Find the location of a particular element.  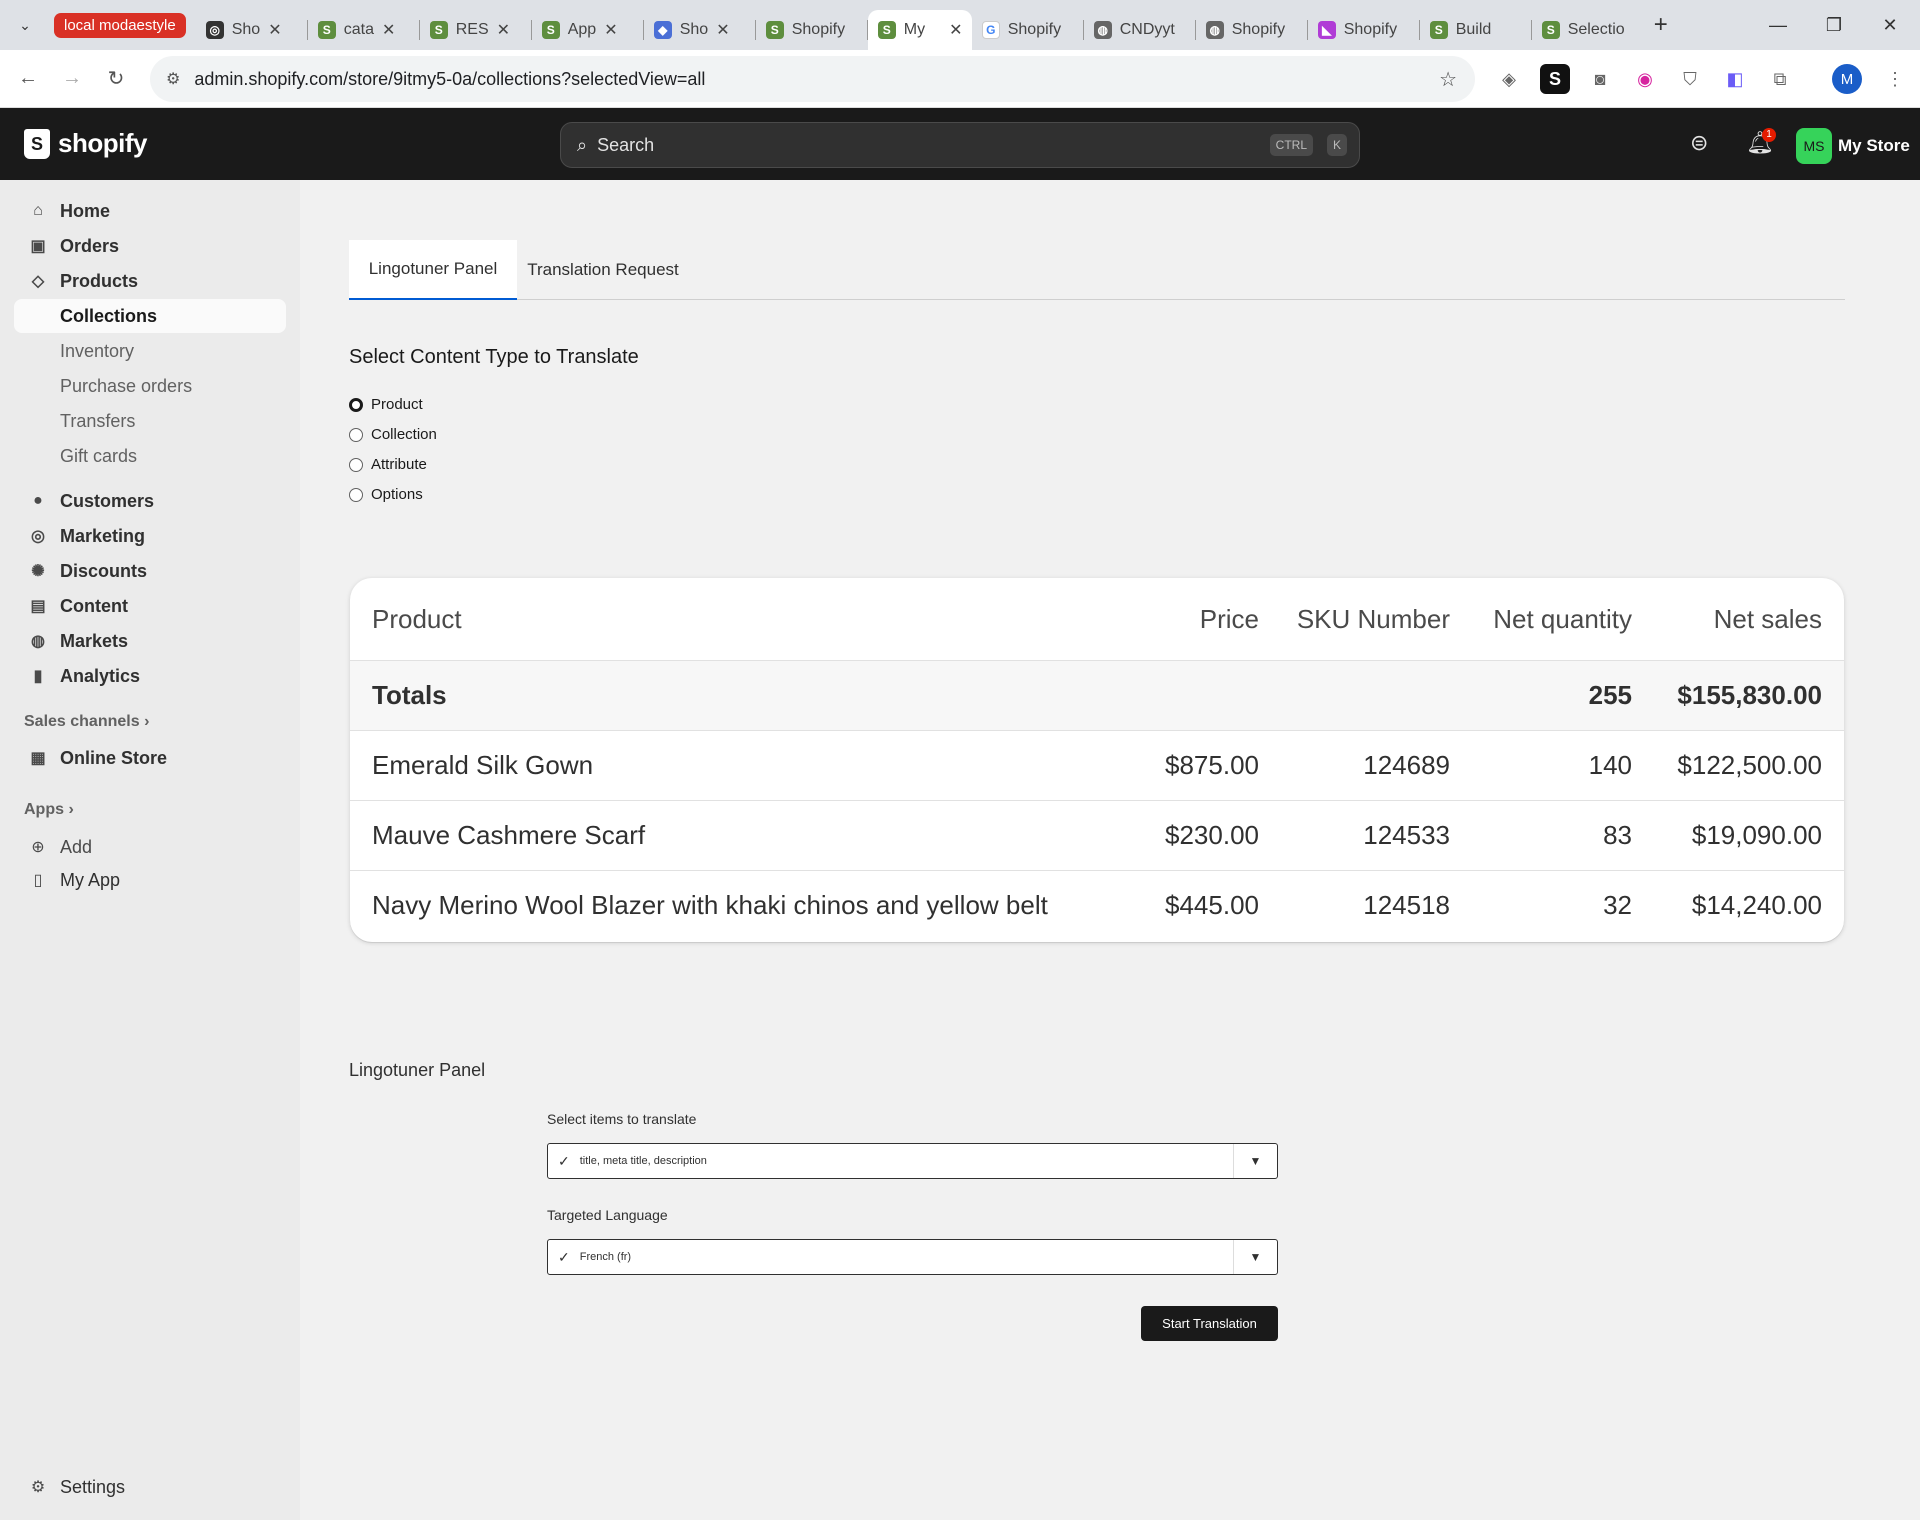

column-header-price: Price is located at coordinates (1229, 619).